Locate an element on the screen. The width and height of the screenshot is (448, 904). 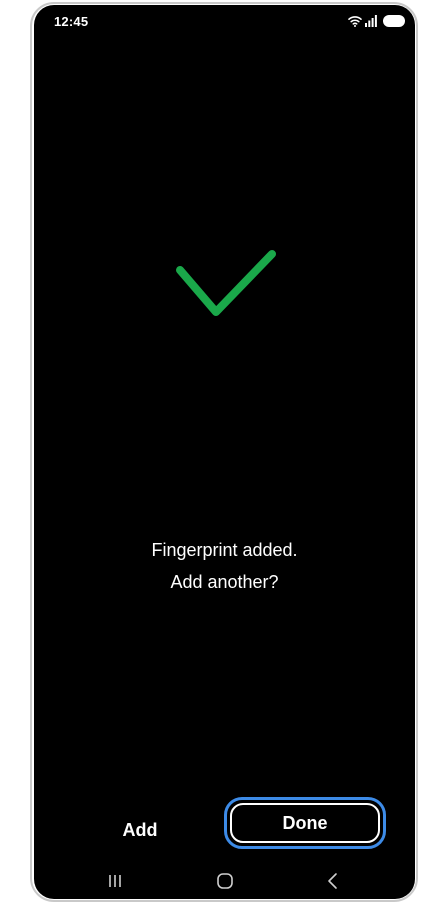
navigation-bar is located at coordinates (224, 881).